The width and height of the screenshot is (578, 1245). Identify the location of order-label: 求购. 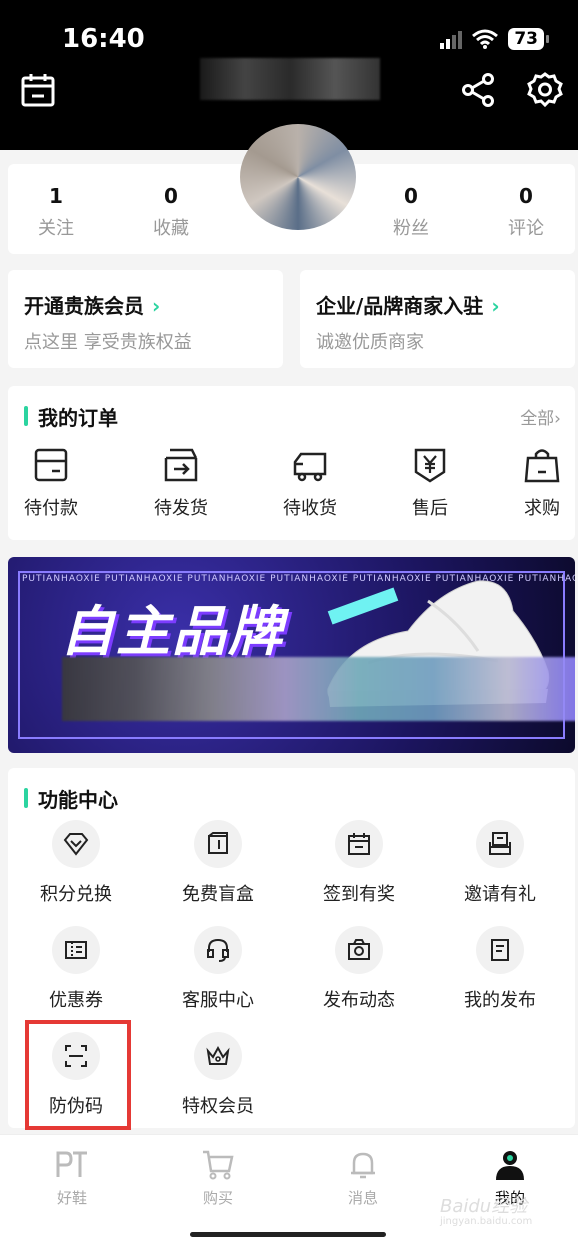
(542, 508).